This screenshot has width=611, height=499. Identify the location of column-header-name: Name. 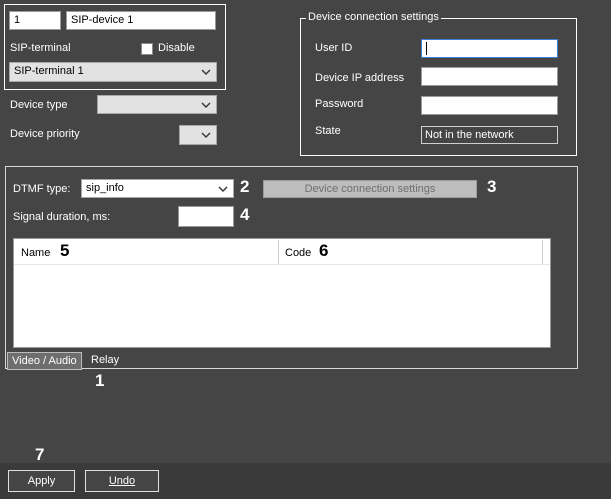
(35, 253).